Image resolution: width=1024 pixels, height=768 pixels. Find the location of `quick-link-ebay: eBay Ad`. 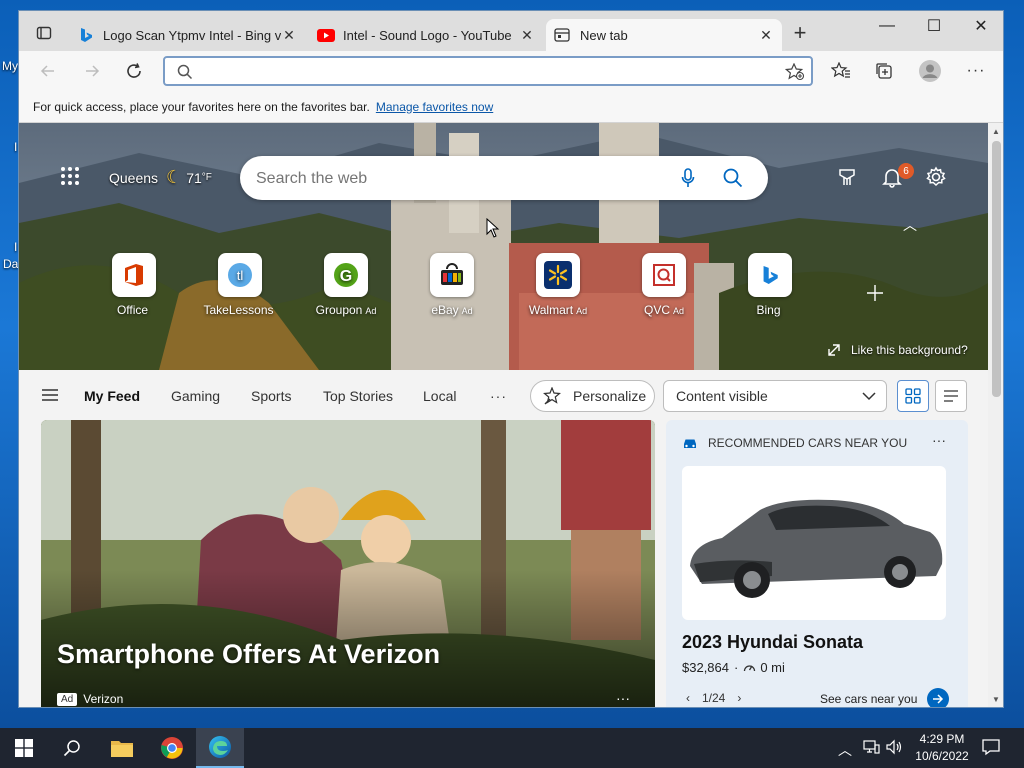

quick-link-ebay: eBay Ad is located at coordinates (452, 285).